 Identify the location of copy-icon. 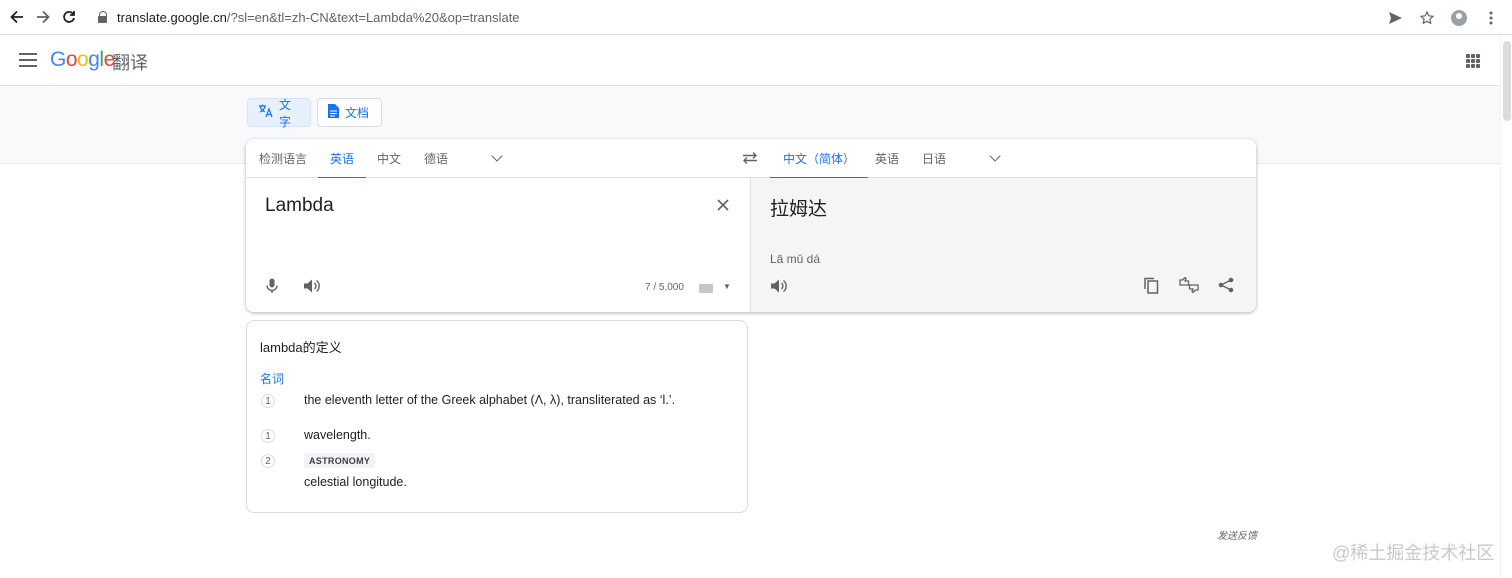
(1151, 288).